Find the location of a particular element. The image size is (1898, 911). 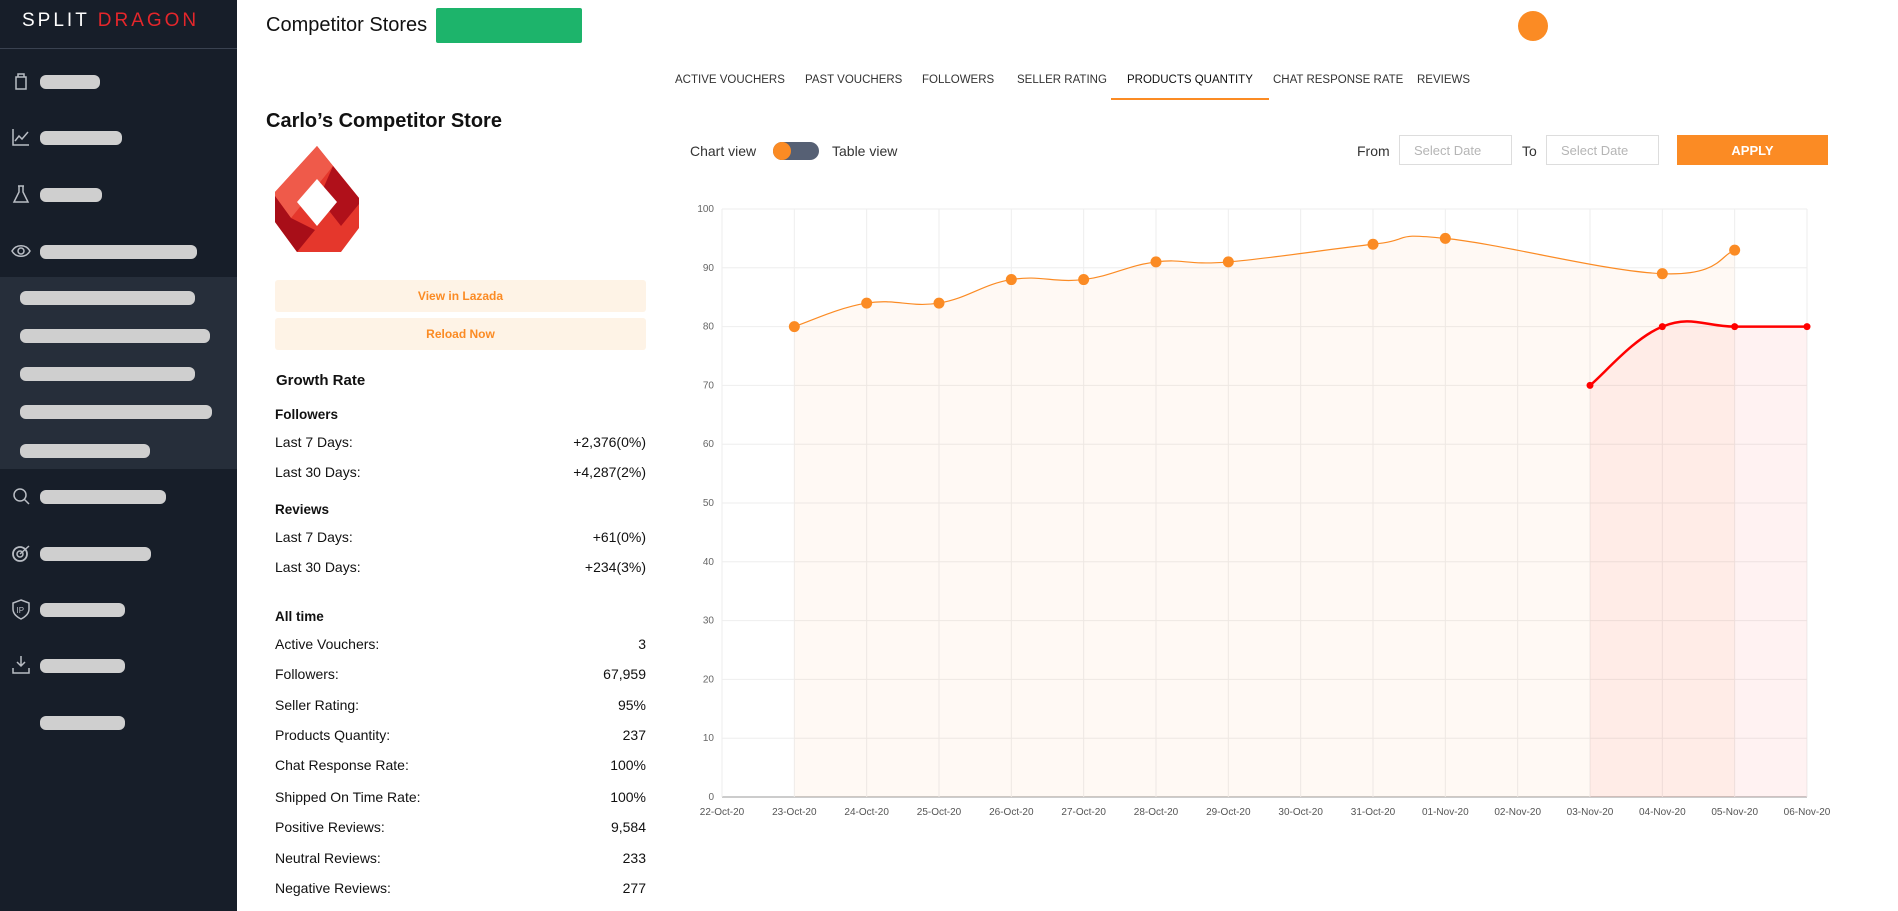

stat-label: Products Quantity: is located at coordinates (333, 735).